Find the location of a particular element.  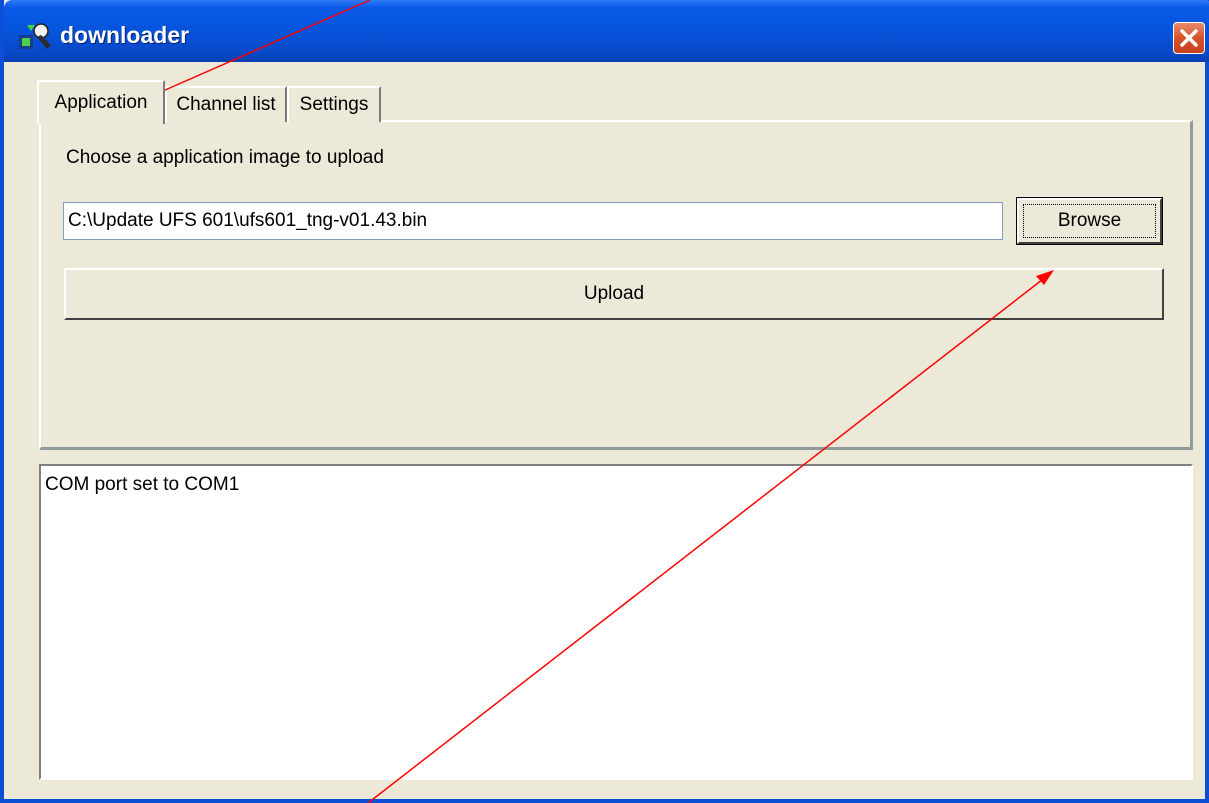

close-icon is located at coordinates (1189, 38).